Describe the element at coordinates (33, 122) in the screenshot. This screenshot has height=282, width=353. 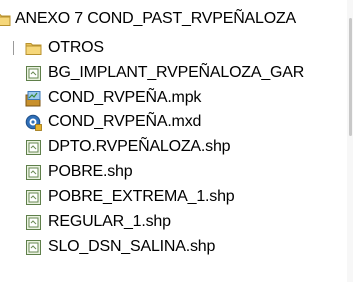
I see `map-document-icon` at that location.